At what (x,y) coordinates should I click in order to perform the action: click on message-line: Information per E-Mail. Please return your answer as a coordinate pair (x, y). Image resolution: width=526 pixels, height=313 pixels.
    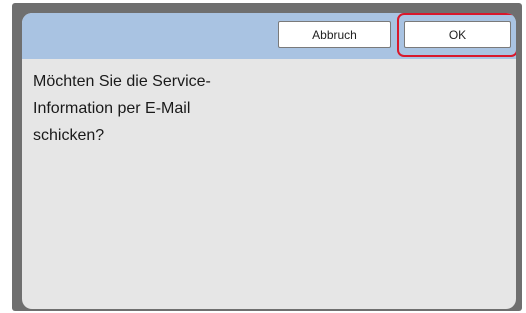
    Looking at the image, I should click on (112, 108).